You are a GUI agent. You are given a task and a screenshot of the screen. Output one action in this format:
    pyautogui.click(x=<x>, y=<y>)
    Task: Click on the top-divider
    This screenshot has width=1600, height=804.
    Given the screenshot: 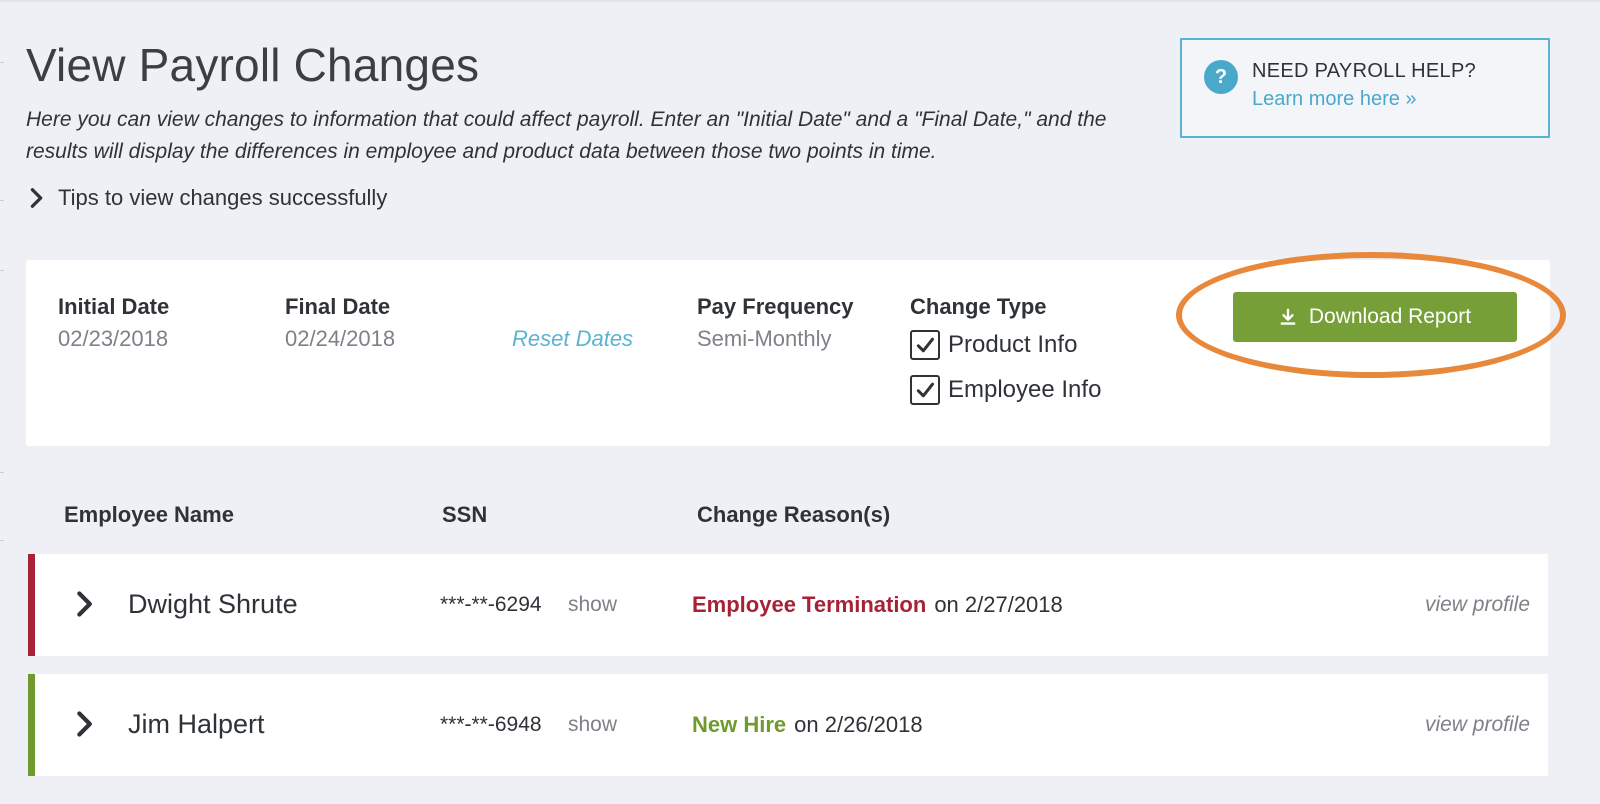 What is the action you would take?
    pyautogui.click(x=800, y=1)
    